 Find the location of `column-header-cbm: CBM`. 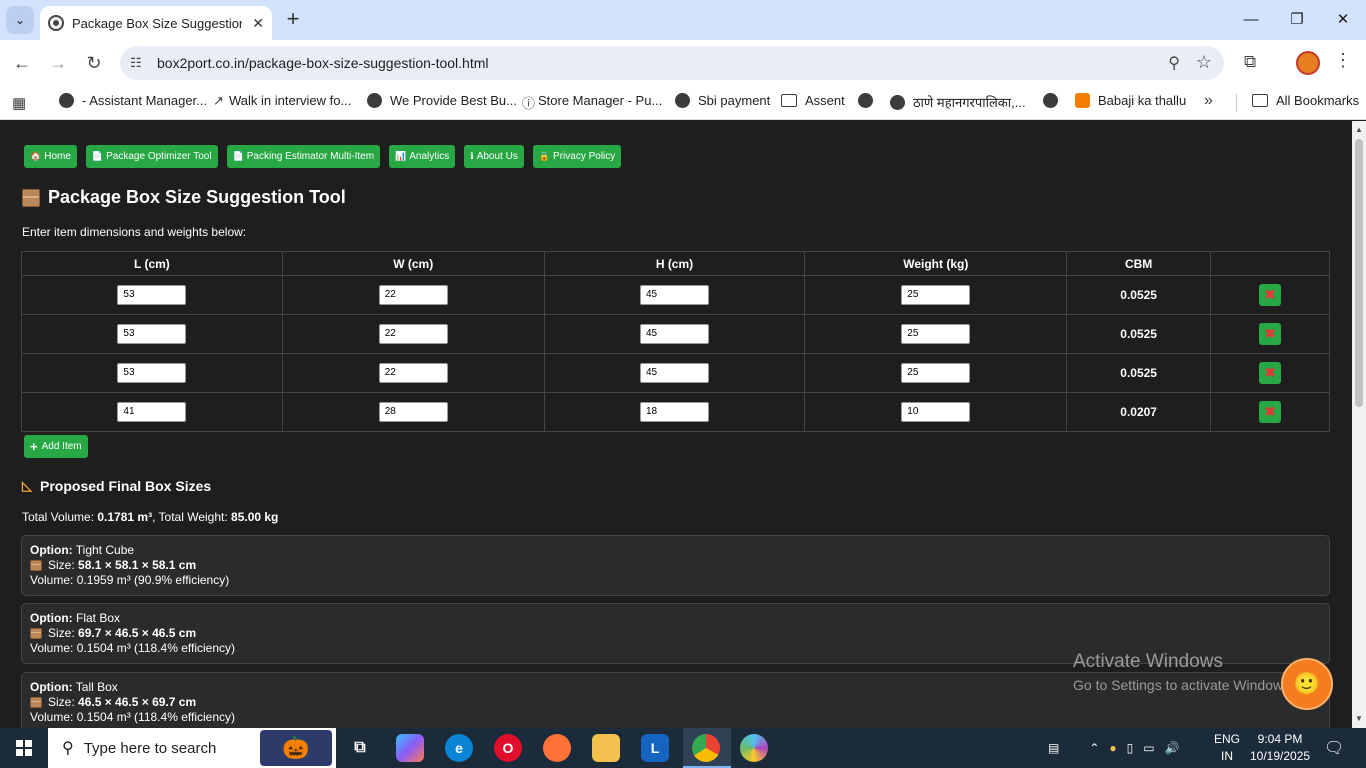

column-header-cbm: CBM is located at coordinates (1139, 263).